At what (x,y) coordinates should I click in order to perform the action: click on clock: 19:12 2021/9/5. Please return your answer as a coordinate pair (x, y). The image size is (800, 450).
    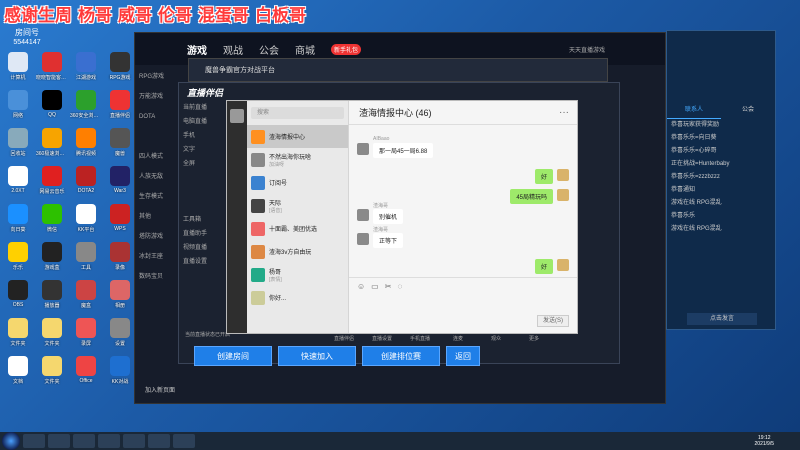
    Looking at the image, I should click on (764, 441).